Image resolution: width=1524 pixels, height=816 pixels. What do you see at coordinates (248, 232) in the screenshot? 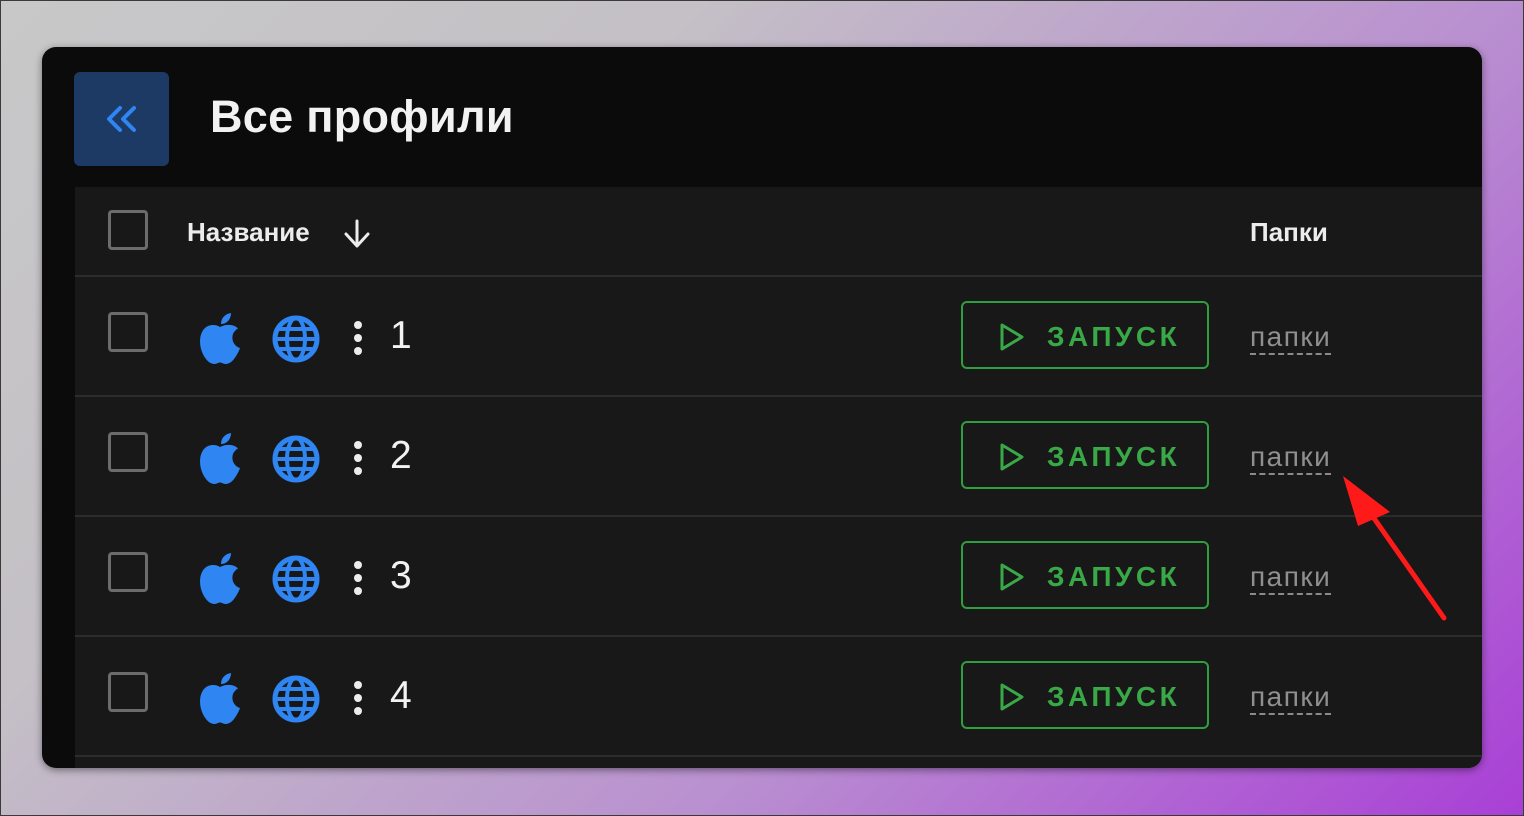
I see `column-header-name: Название` at bounding box center [248, 232].